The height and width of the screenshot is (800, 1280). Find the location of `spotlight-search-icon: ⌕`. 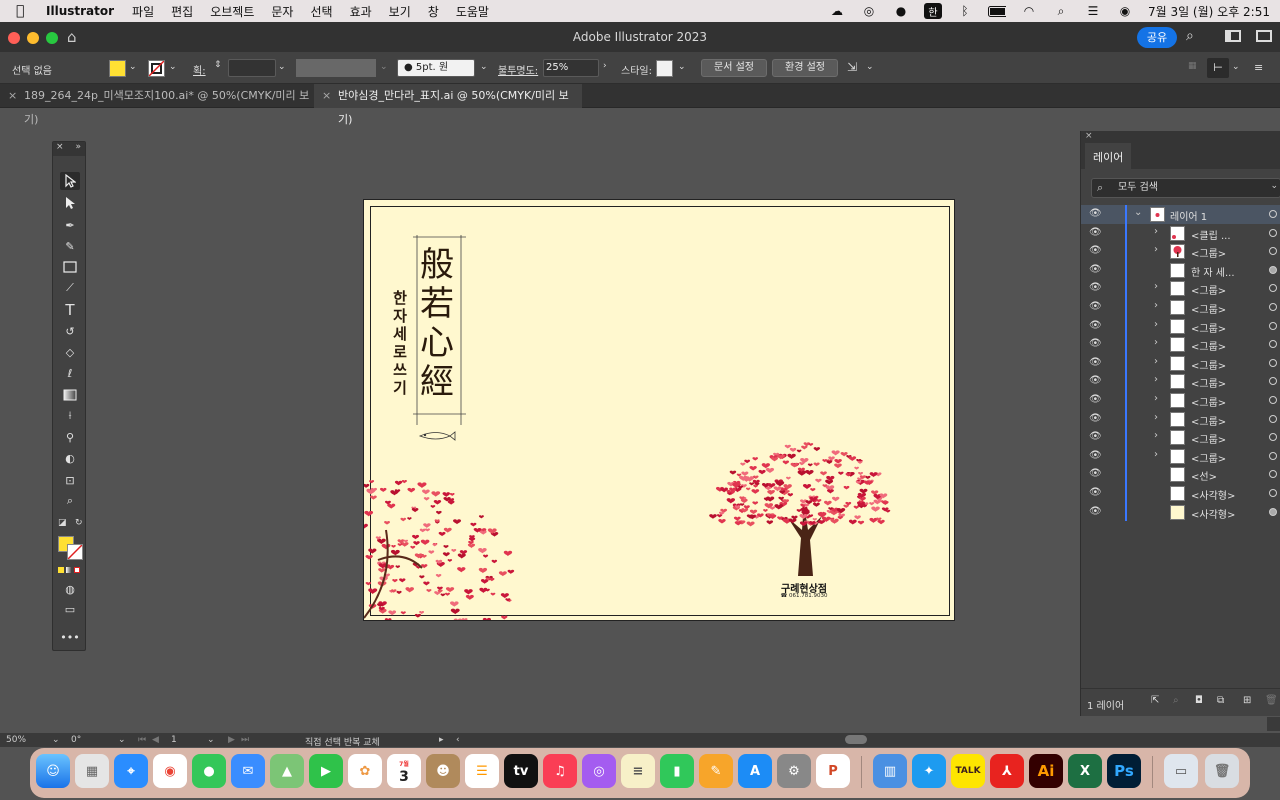

spotlight-search-icon: ⌕ is located at coordinates (1061, 11).